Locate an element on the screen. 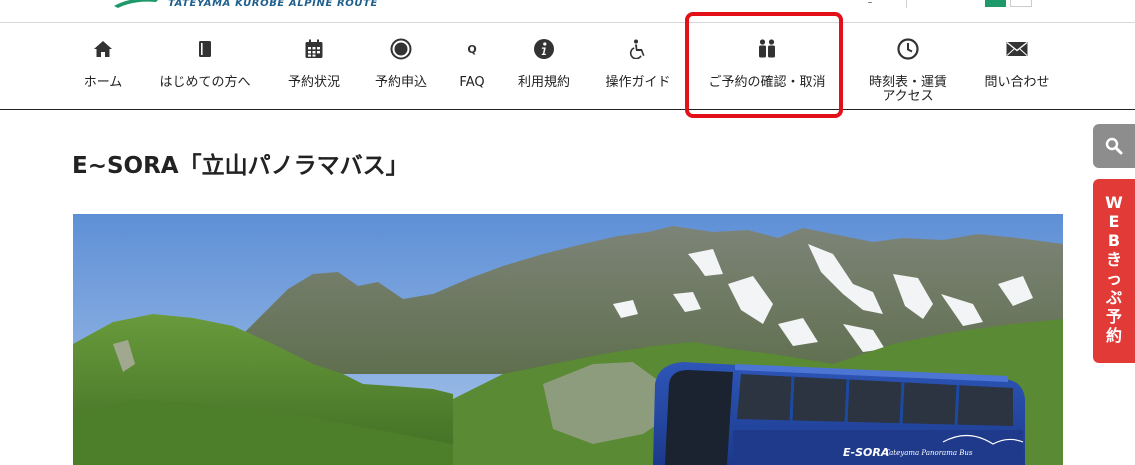  envelope-icon is located at coordinates (1017, 49).